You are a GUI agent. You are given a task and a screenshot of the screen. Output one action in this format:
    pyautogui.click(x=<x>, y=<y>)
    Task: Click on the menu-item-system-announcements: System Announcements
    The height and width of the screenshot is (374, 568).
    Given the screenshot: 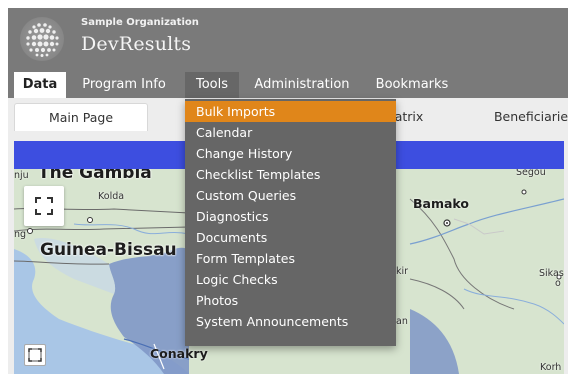 What is the action you would take?
    pyautogui.click(x=290, y=321)
    